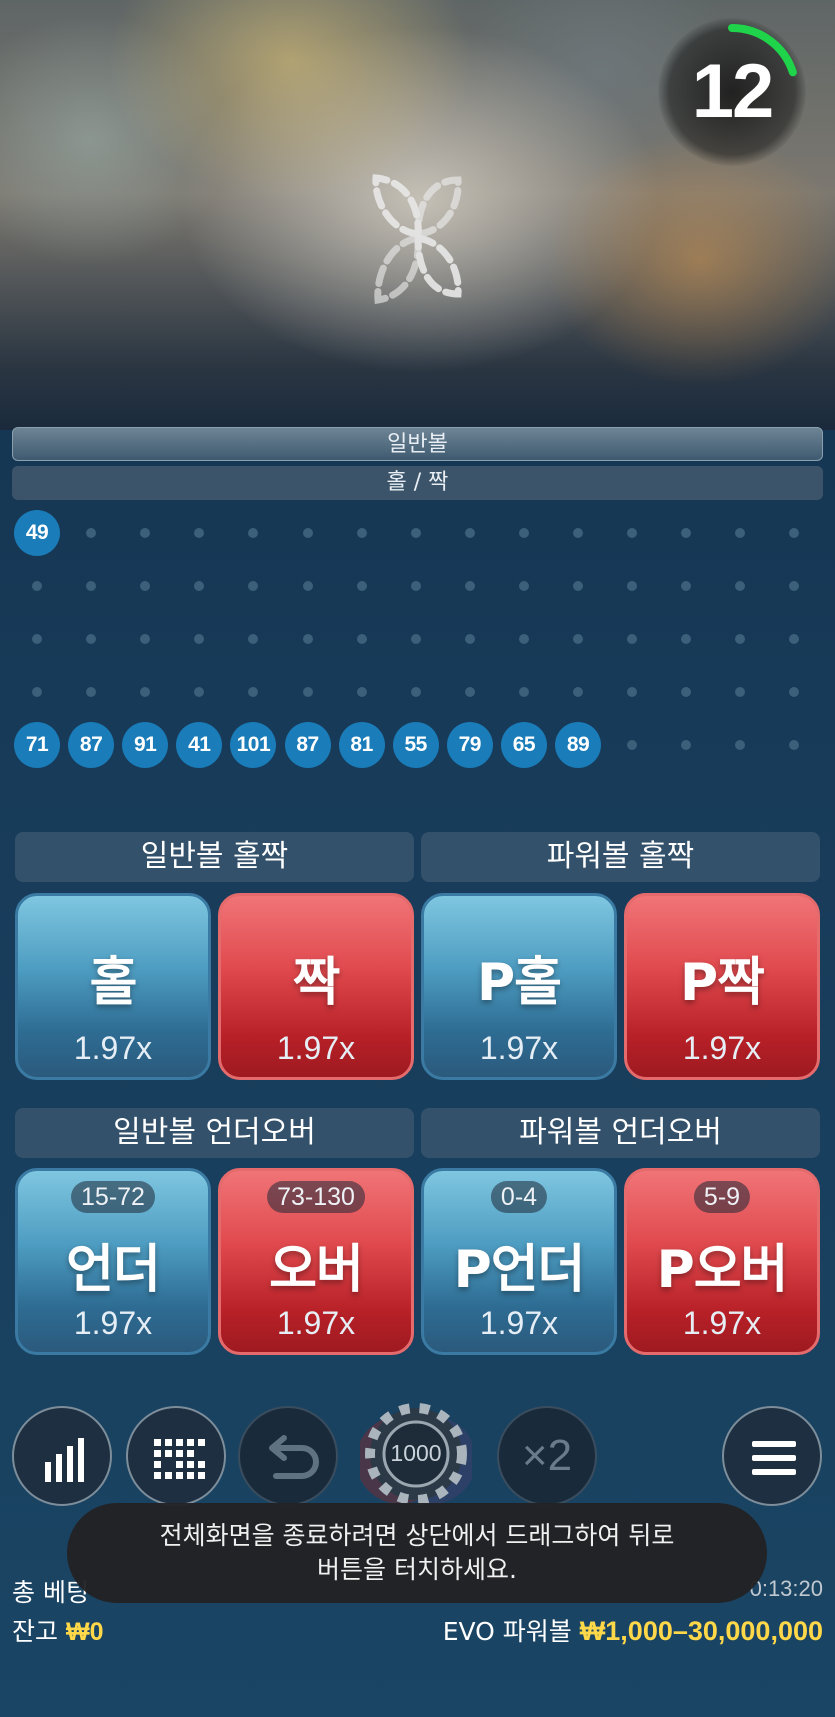 Image resolution: width=835 pixels, height=1717 pixels. I want to click on toast-line-1: 전체화면을 종료하려면 상단에서 드래그하여 뒤로, so click(417, 1535).